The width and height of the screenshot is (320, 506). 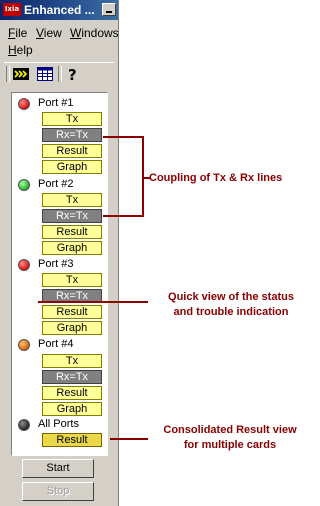 What do you see at coordinates (231, 297) in the screenshot?
I see `quick-view-annotation-line1: Quick view of the status` at bounding box center [231, 297].